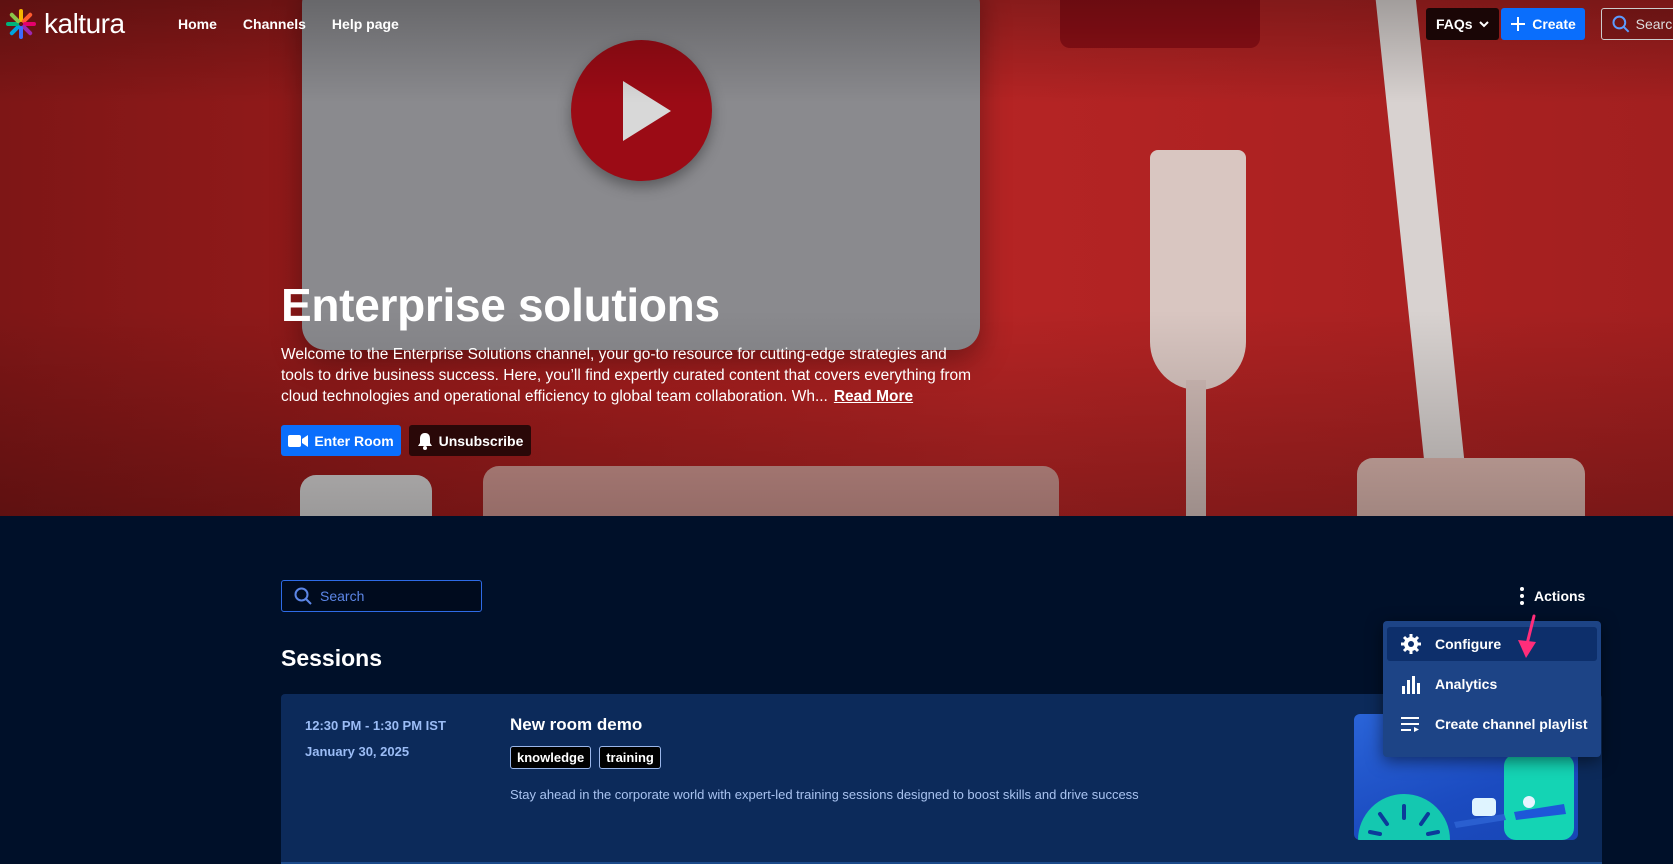  Describe the element at coordinates (274, 24) in the screenshot. I see `nav-channels: Channels` at that location.